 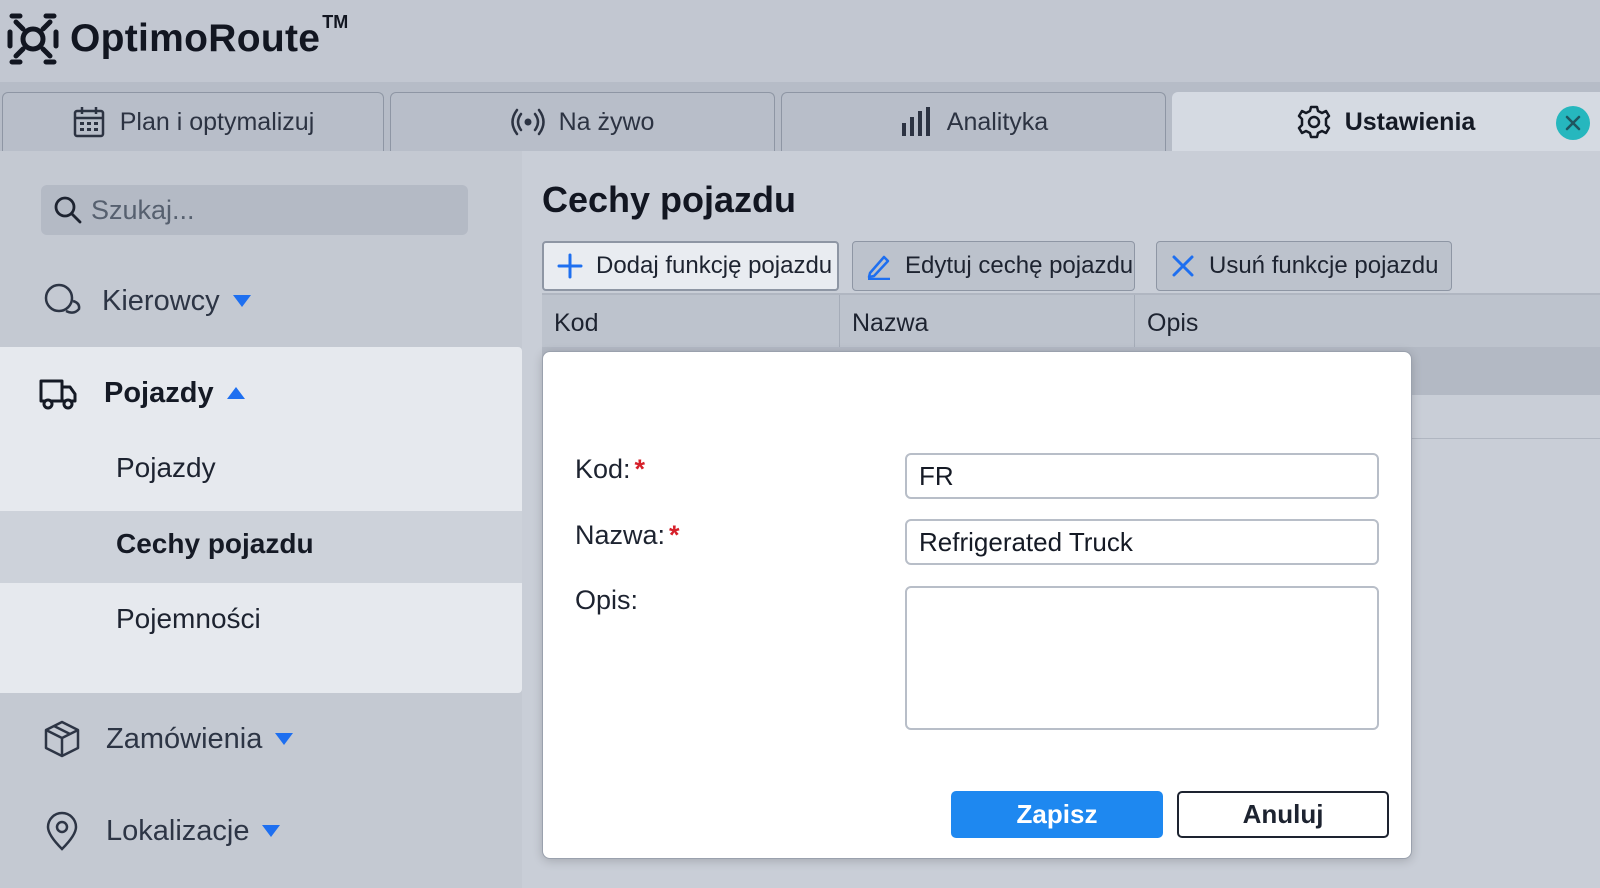 I want to click on save-button: Zapisz, so click(x=1057, y=814).